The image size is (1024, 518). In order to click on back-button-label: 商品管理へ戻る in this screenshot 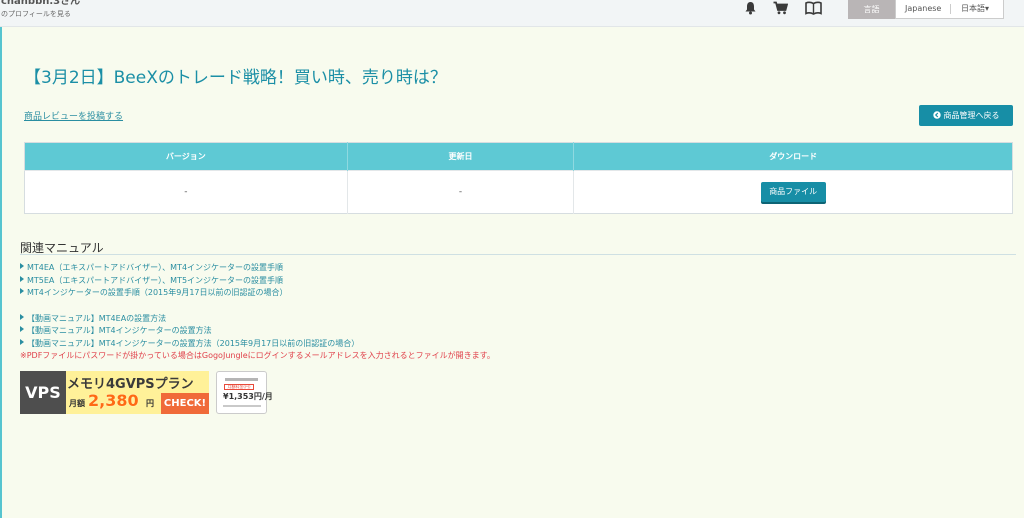, I will do `click(971, 115)`.